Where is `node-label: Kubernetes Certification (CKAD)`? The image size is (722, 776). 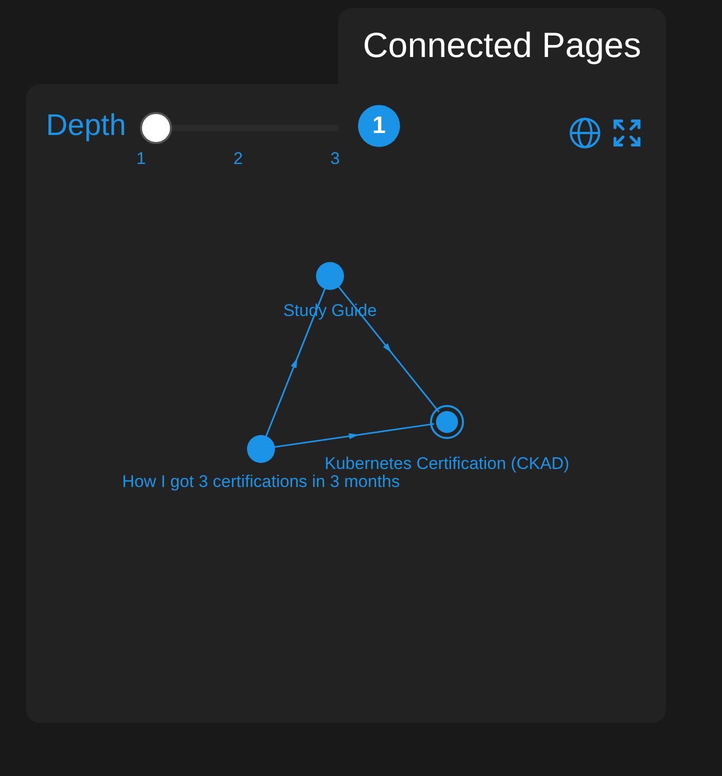
node-label: Kubernetes Certification (CKAD) is located at coordinates (447, 463).